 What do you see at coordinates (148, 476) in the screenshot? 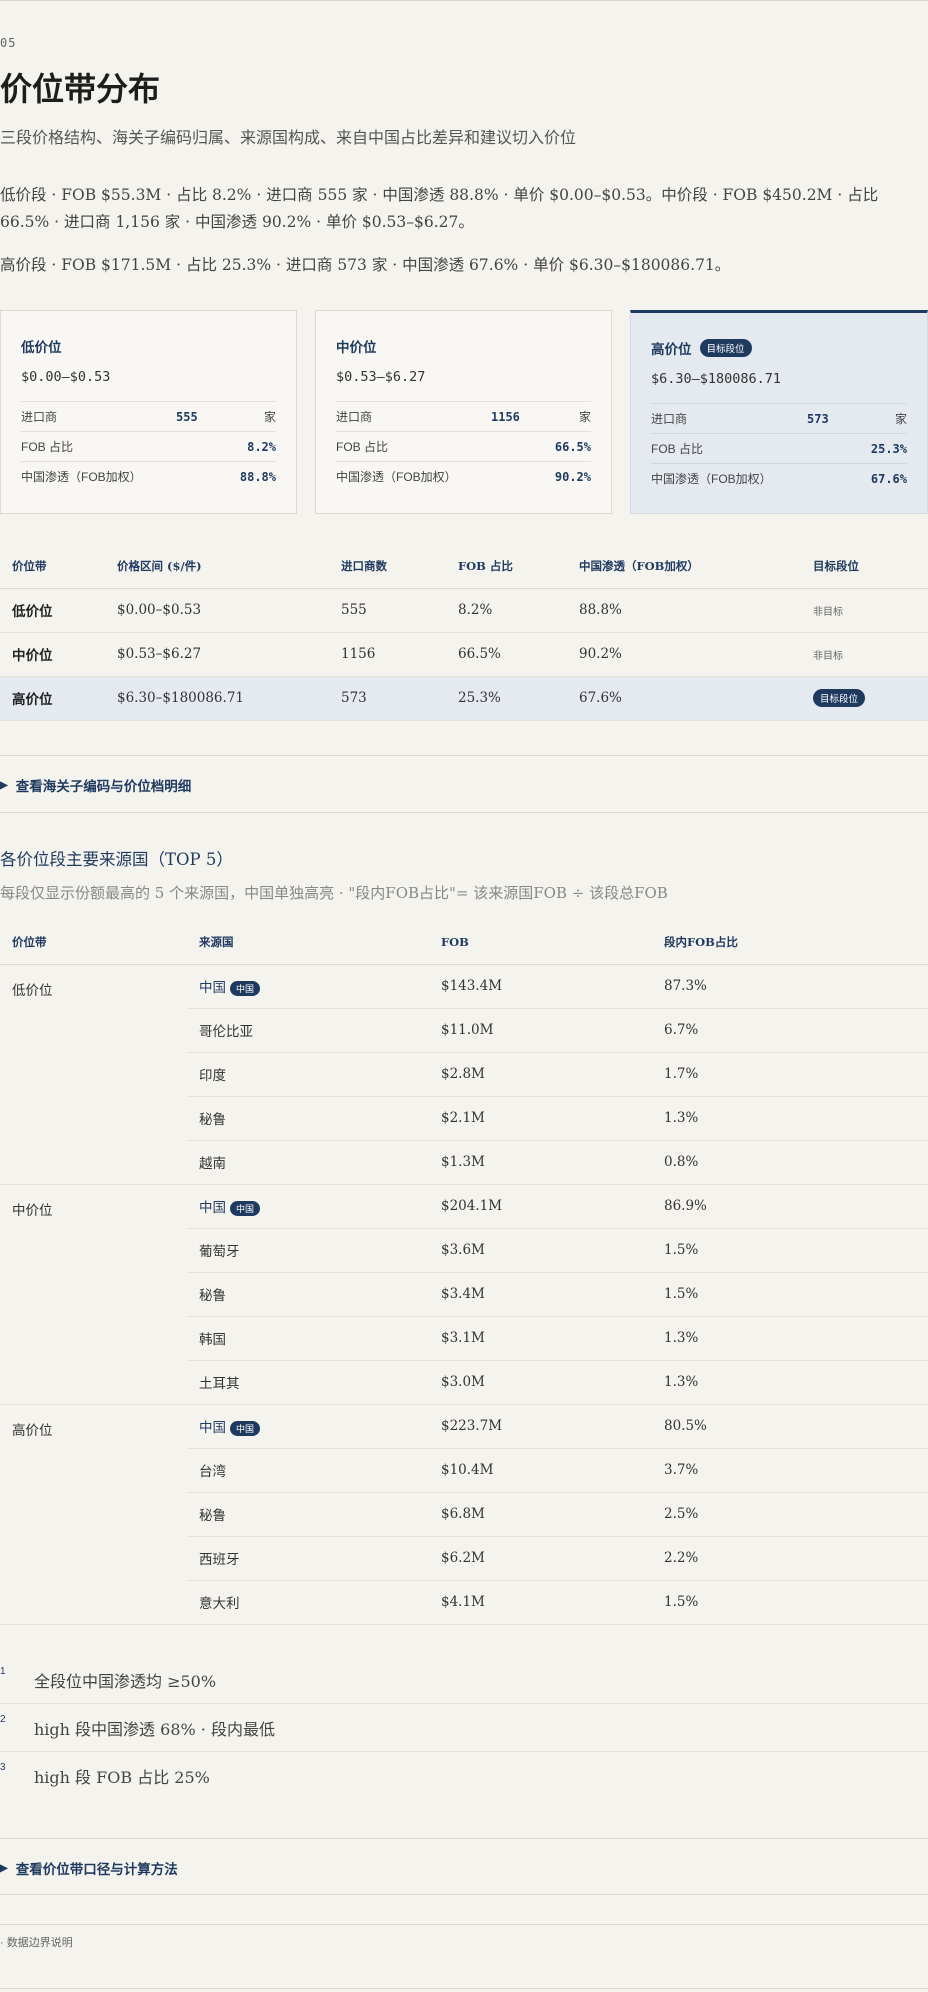
I see `card-row-china: 中国渗透（FOB加权） 88.8%` at bounding box center [148, 476].